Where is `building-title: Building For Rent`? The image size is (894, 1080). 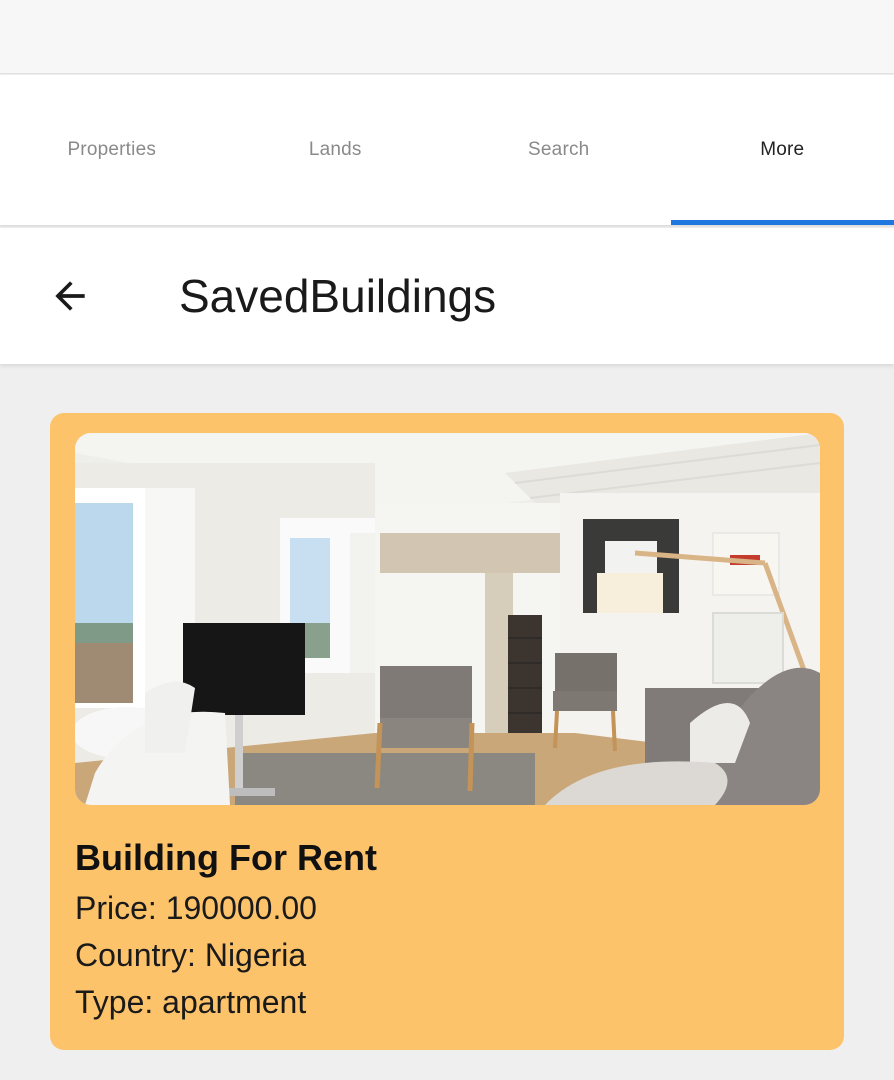 building-title: Building For Rent is located at coordinates (226, 857).